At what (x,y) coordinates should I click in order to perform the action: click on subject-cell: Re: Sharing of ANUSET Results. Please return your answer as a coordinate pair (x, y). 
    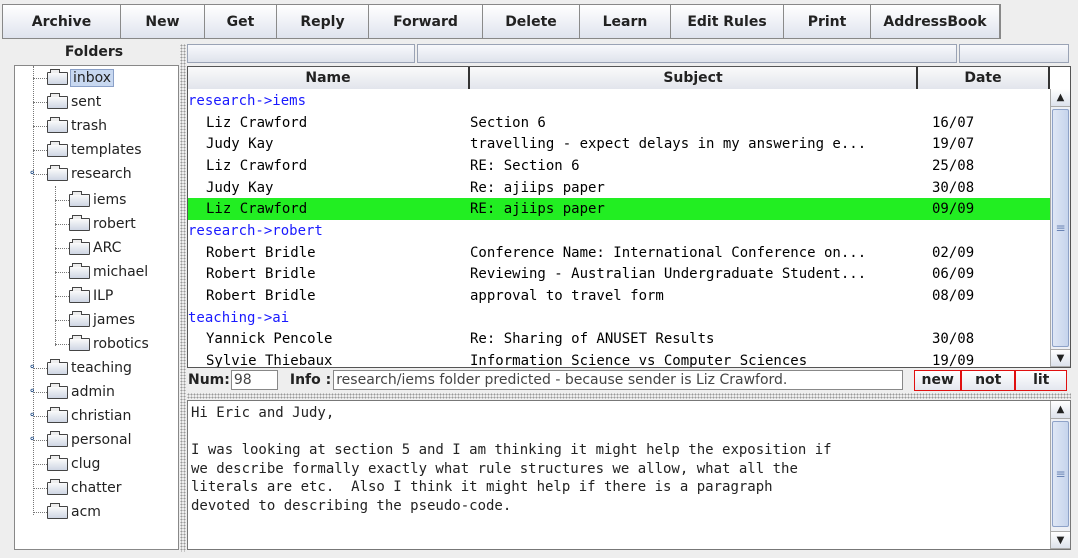
    Looking at the image, I should click on (592, 339).